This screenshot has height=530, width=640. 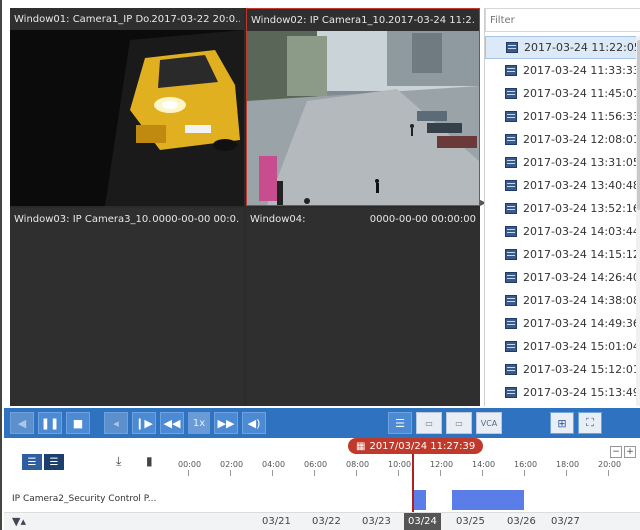 I want to click on fullscreen-icon: ⛶, so click(x=590, y=422).